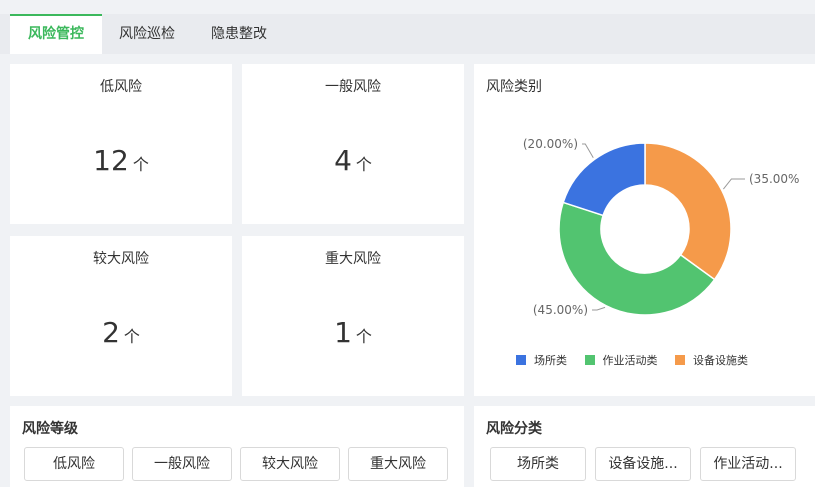 Image resolution: width=815 pixels, height=487 pixels. Describe the element at coordinates (353, 259) in the screenshot. I see `stat-title: 重大风险` at that location.